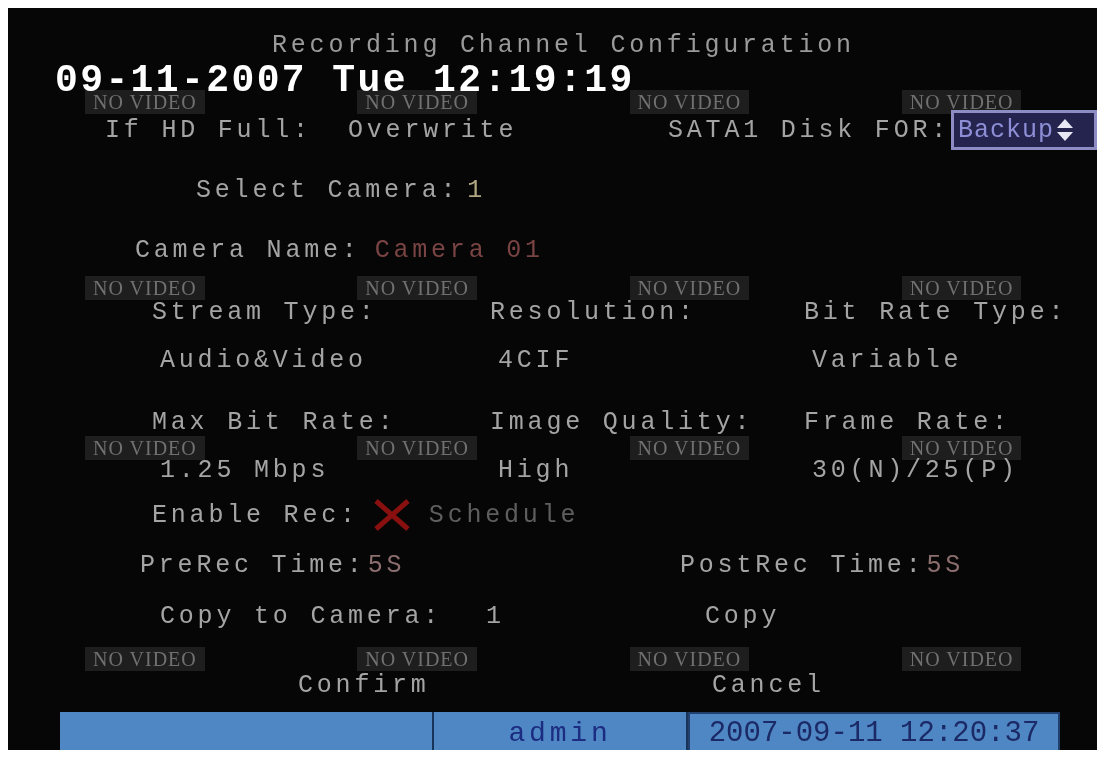 The image size is (1105, 758). Describe the element at coordinates (802, 565) in the screenshot. I see `field-label: PostRec Time:` at that location.